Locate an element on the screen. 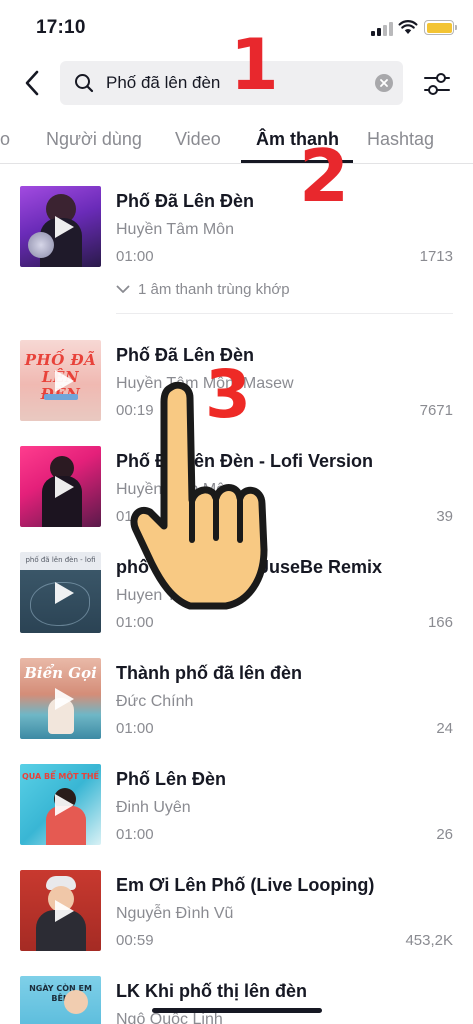 The width and height of the screenshot is (473, 1024). pointing-hand-icon is located at coordinates (199, 495).